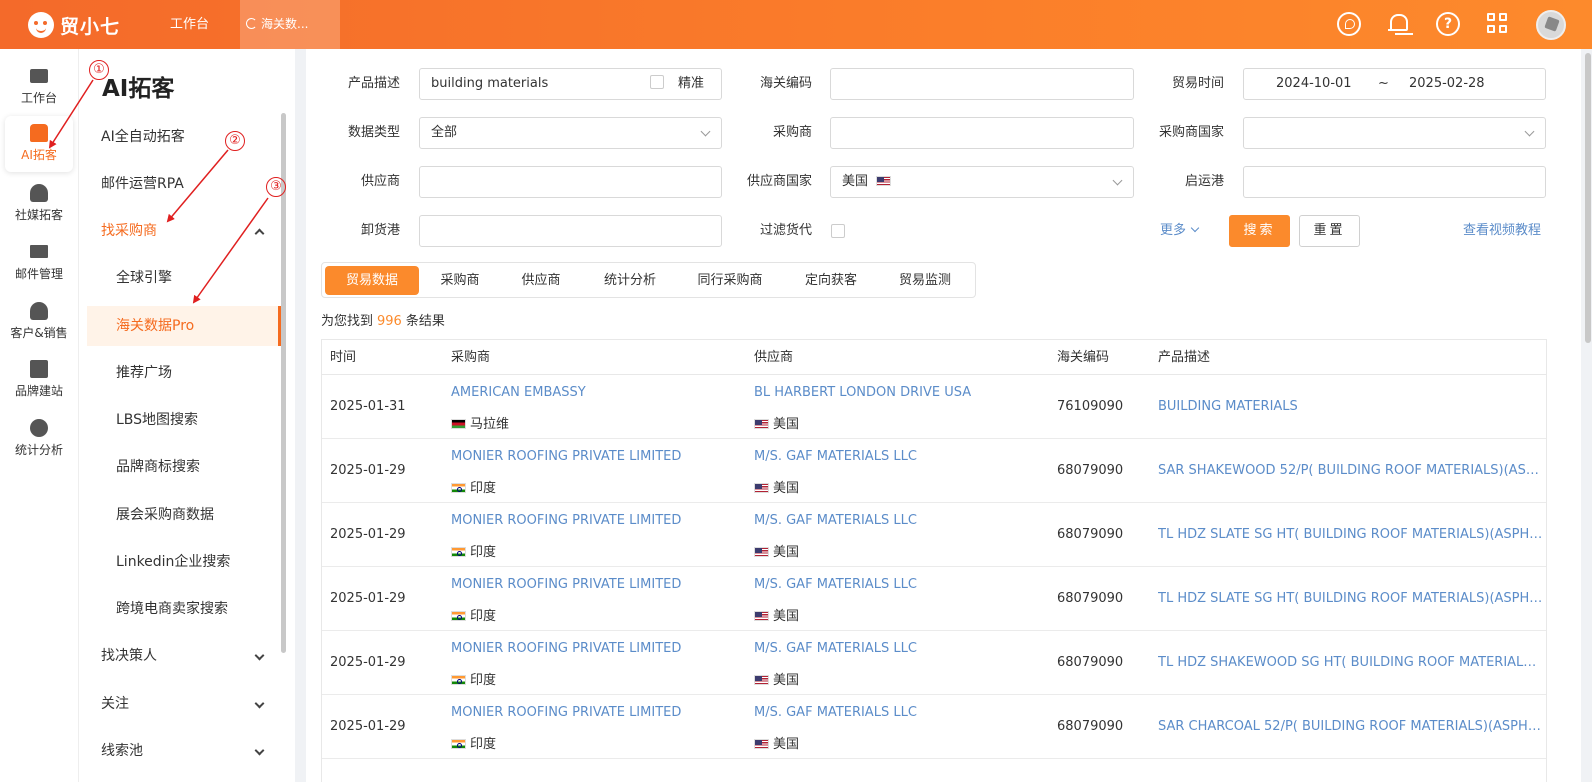 Image resolution: width=1592 pixels, height=782 pixels. I want to click on buyer-input, so click(982, 133).